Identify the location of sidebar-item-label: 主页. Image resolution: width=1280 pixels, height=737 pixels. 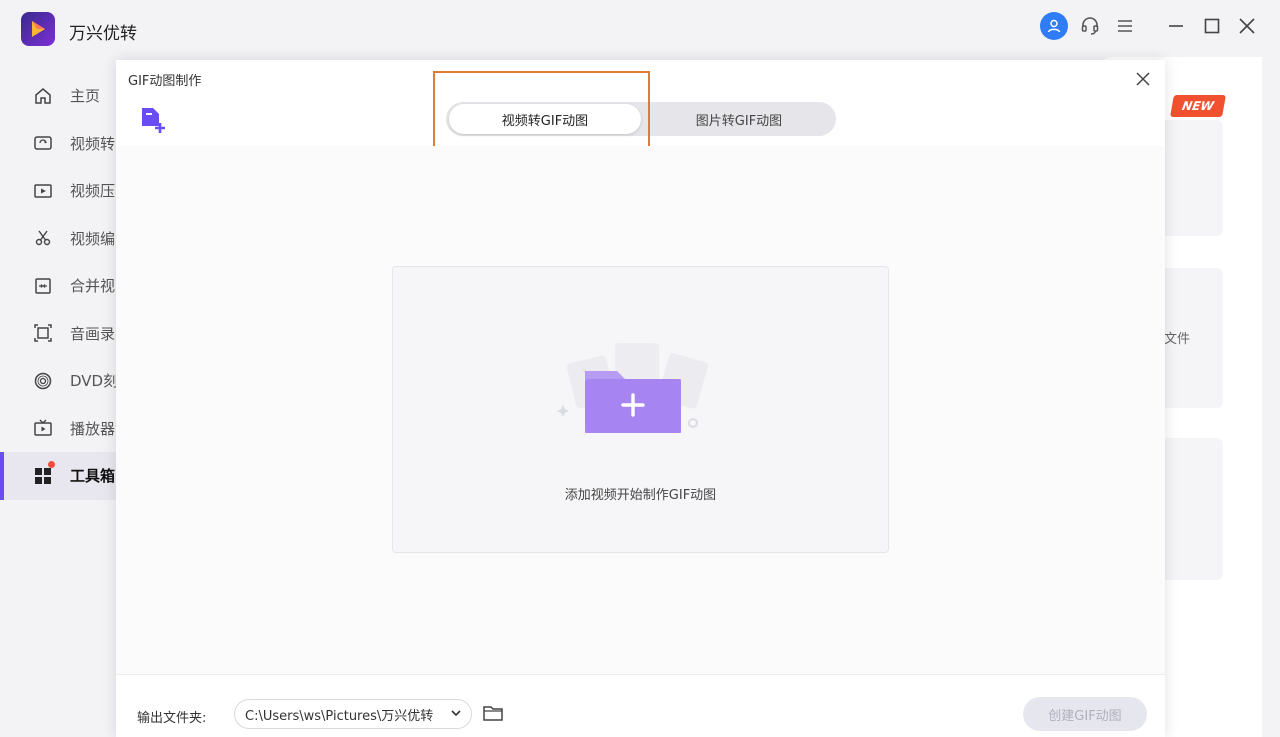
(85, 96).